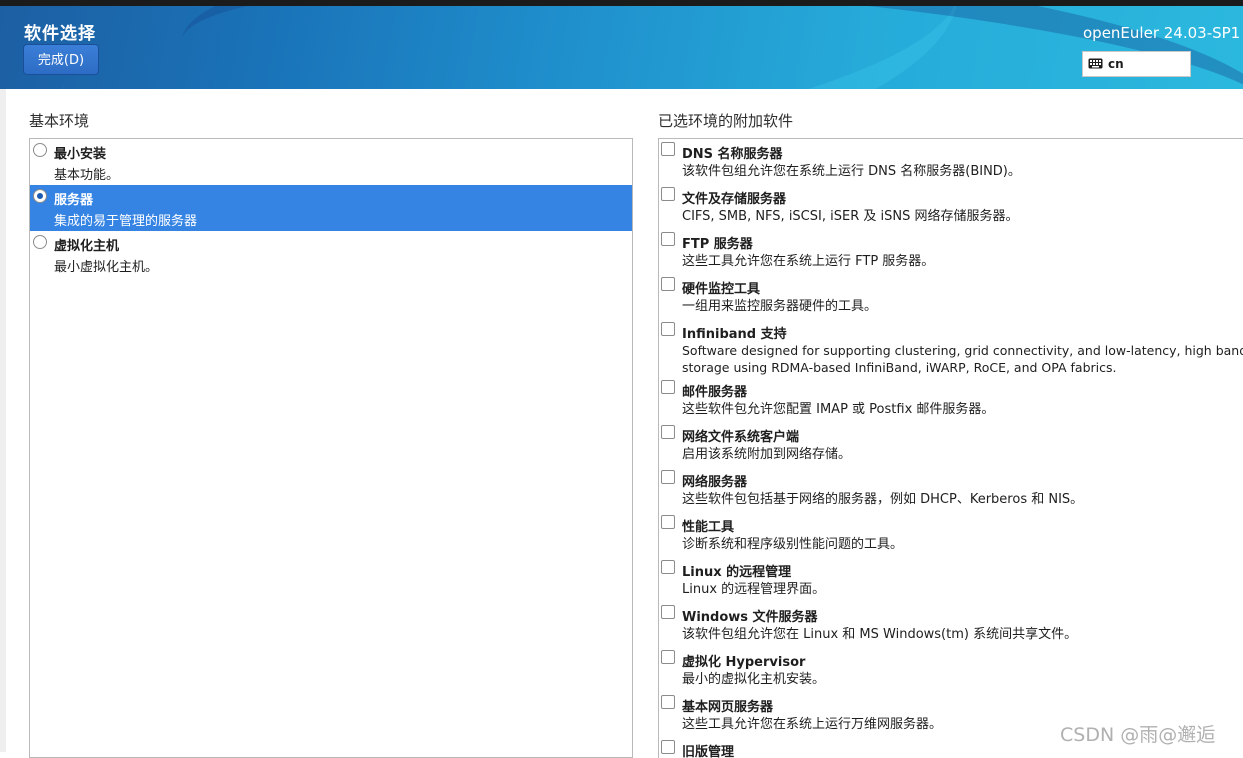 The image size is (1243, 758). What do you see at coordinates (754, 679) in the screenshot?
I see `addon-item-desc: 最小的虚拟化主机安装。` at bounding box center [754, 679].